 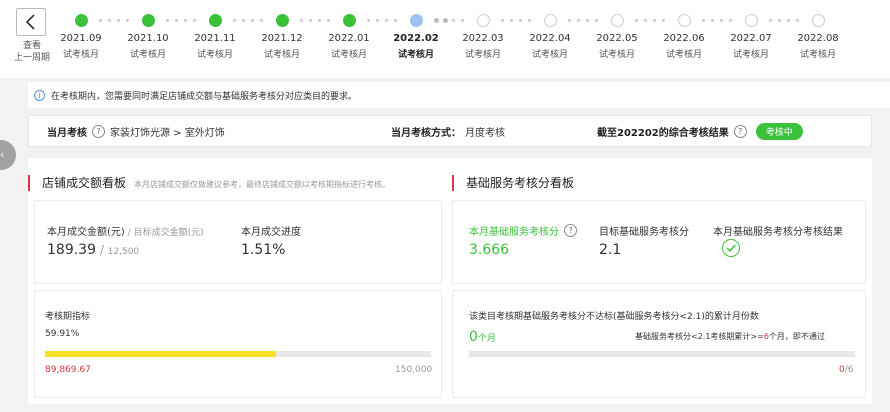 What do you see at coordinates (238, 344) in the screenshot?
I see `shop-period-card: 考核期指标 59.91% 89,869.67 150,000` at bounding box center [238, 344].